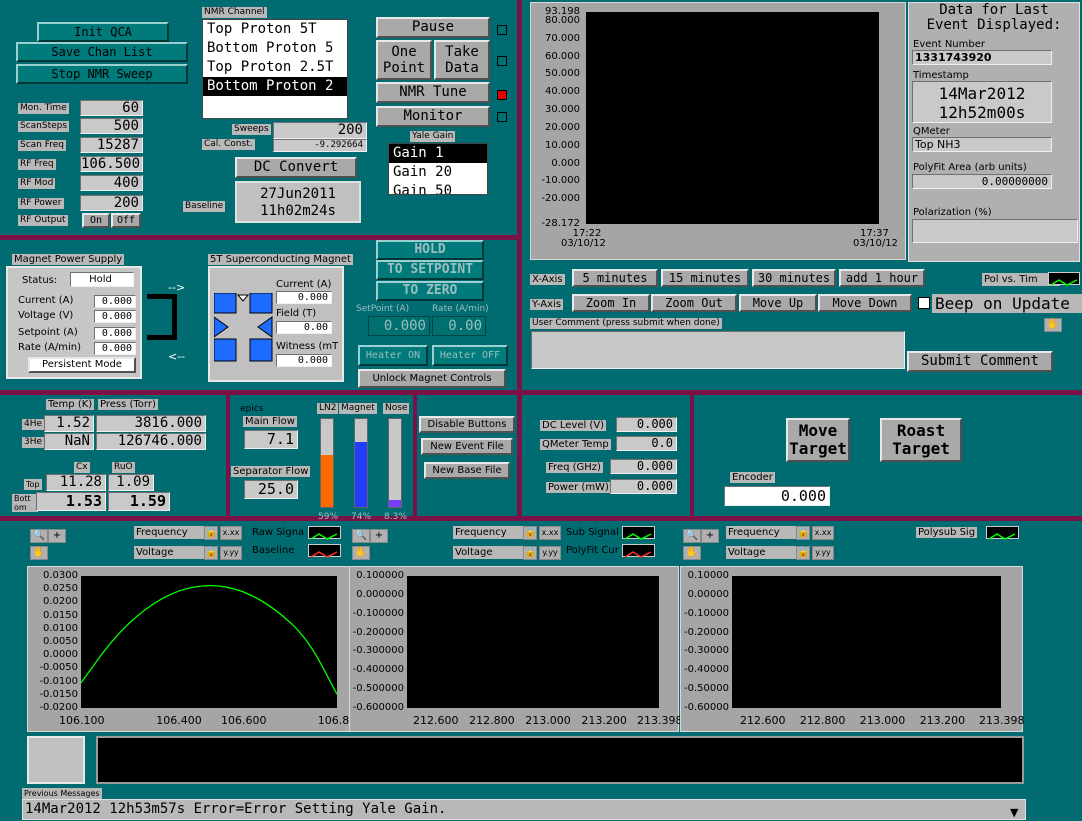 The image size is (1082, 821). Describe the element at coordinates (111, 145) in the screenshot. I see `param-field: 15287` at that location.